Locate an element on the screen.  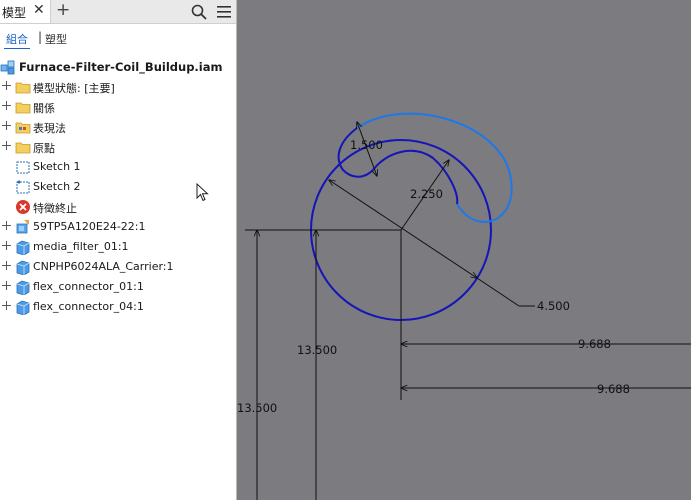
tree-item-relationships: 關係 is located at coordinates (118, 107).